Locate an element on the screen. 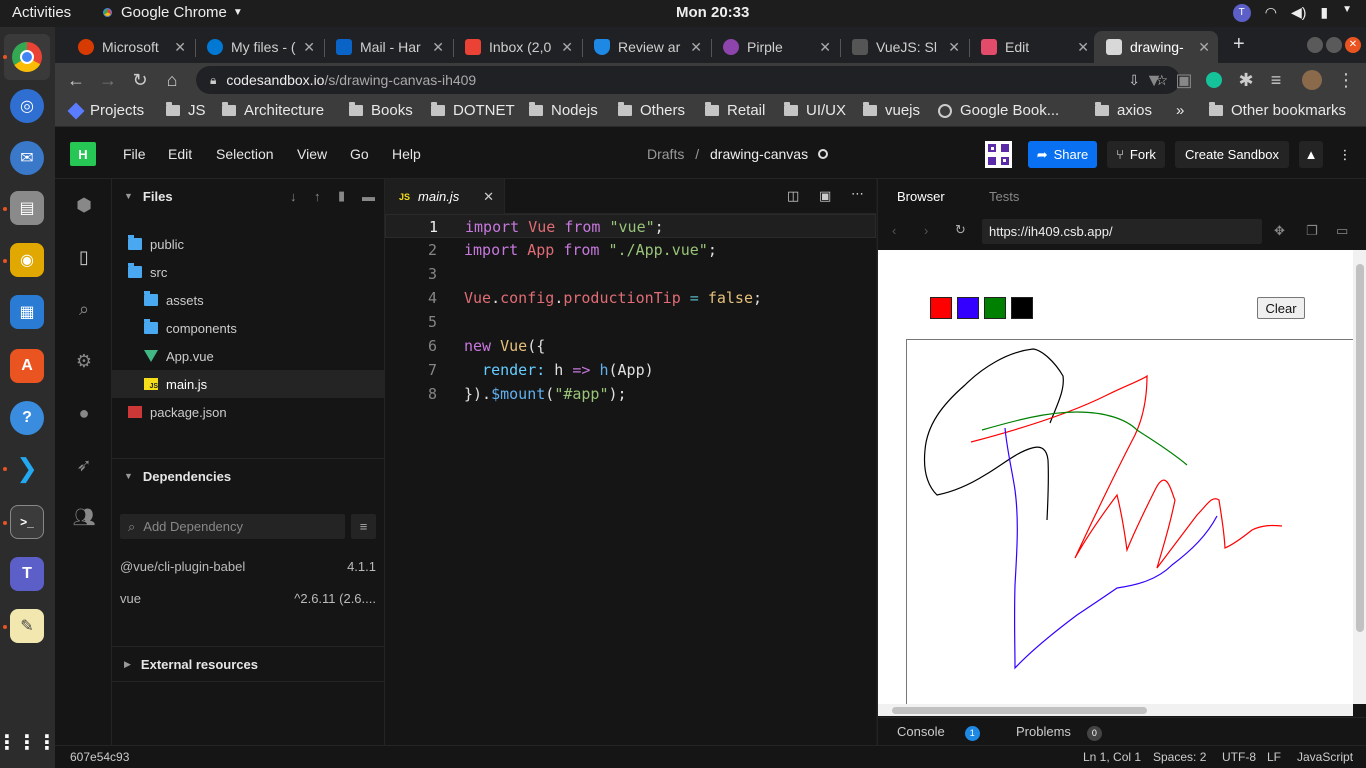 Image resolution: width=1366 pixels, height=768 pixels. tree-item-file-selected: JS main.js is located at coordinates (248, 384).